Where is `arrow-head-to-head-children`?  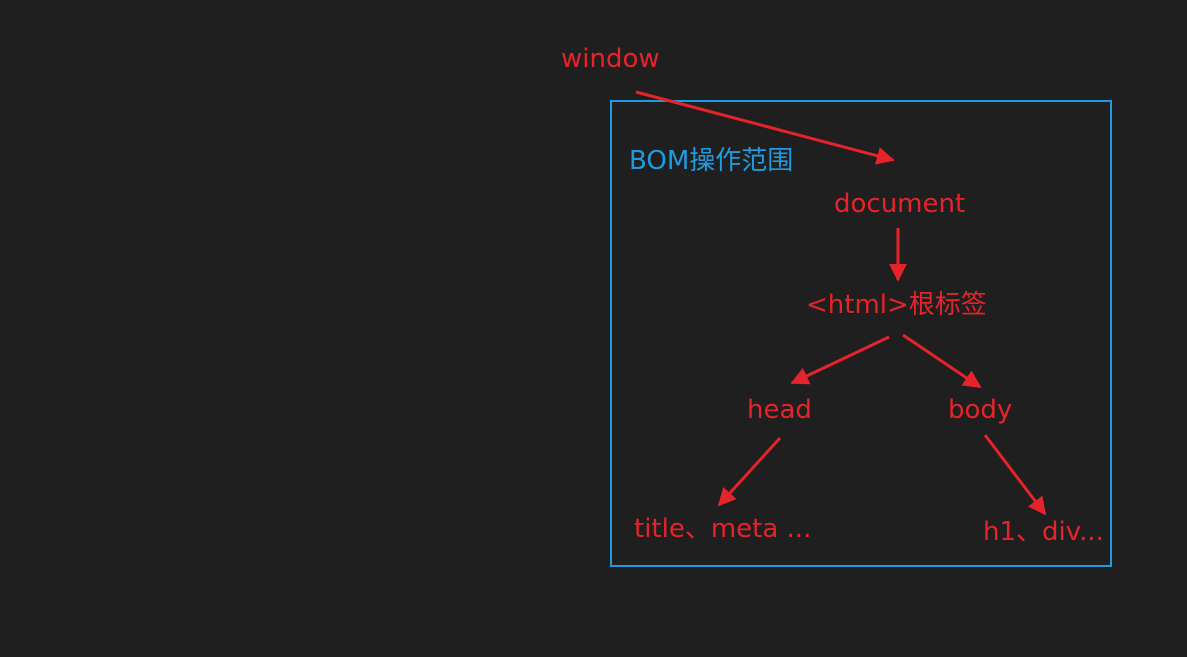 arrow-head-to-head-children is located at coordinates (749, 471).